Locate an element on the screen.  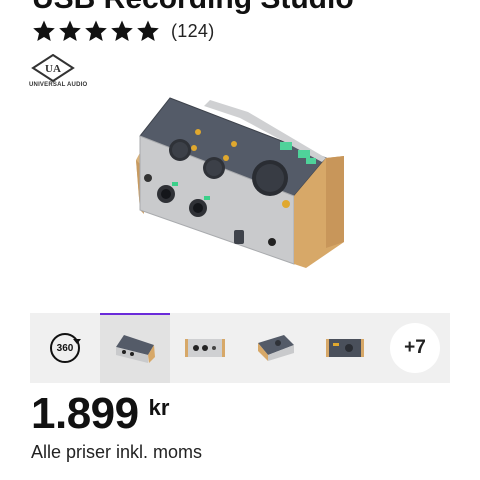
universal-audio-logo-icon: UA is located at coordinates (53, 68).